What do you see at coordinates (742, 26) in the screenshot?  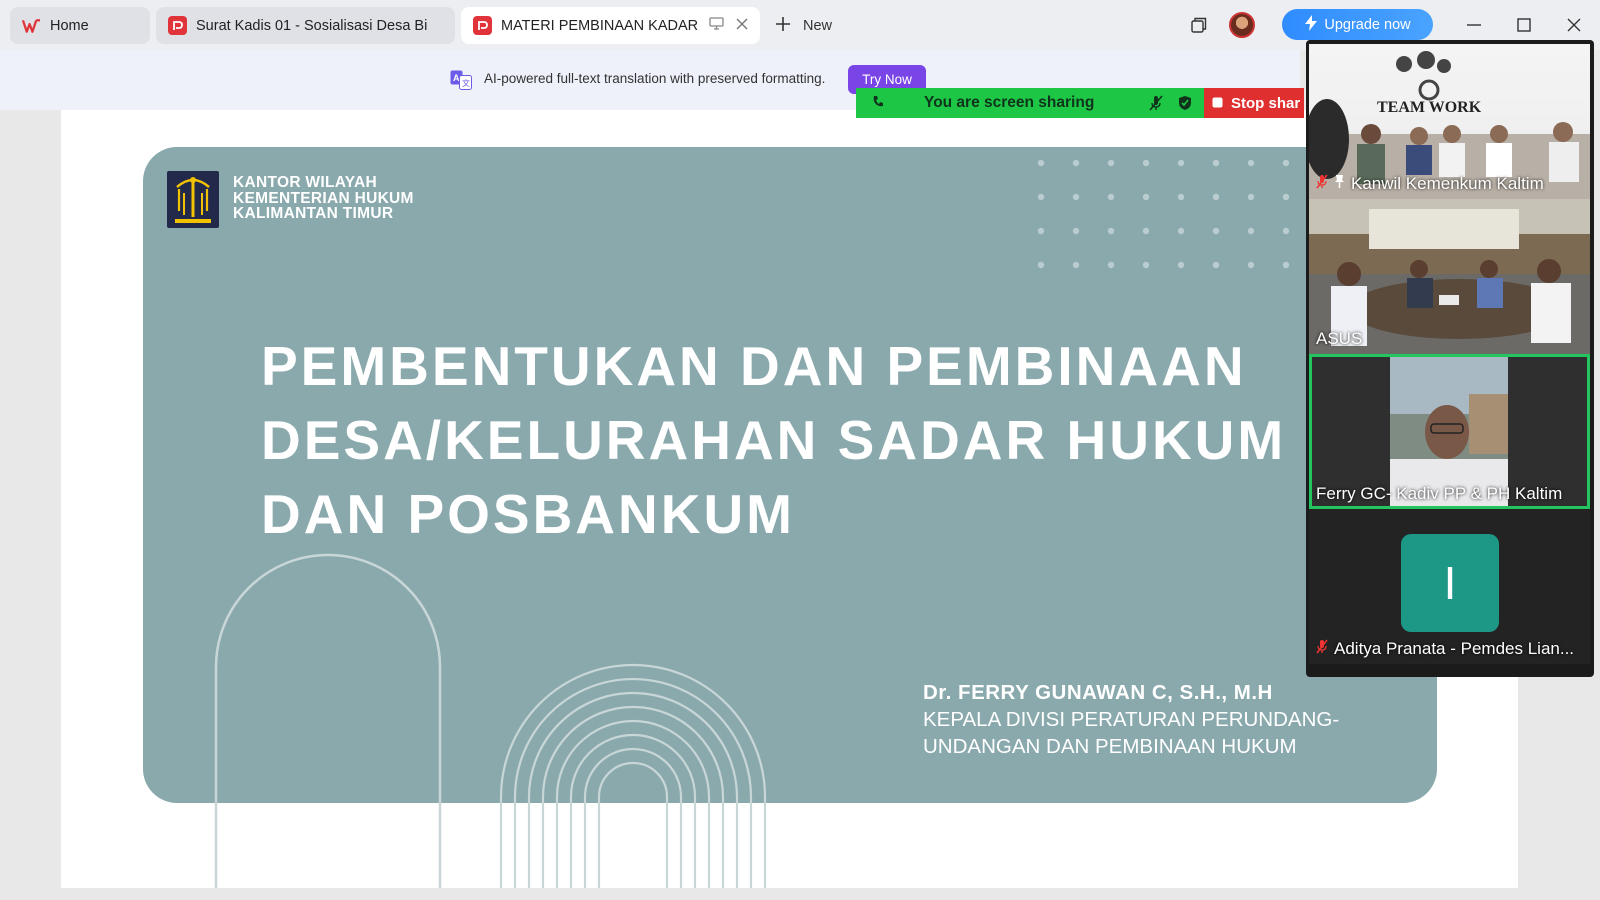 I see `close-tab-icon` at bounding box center [742, 26].